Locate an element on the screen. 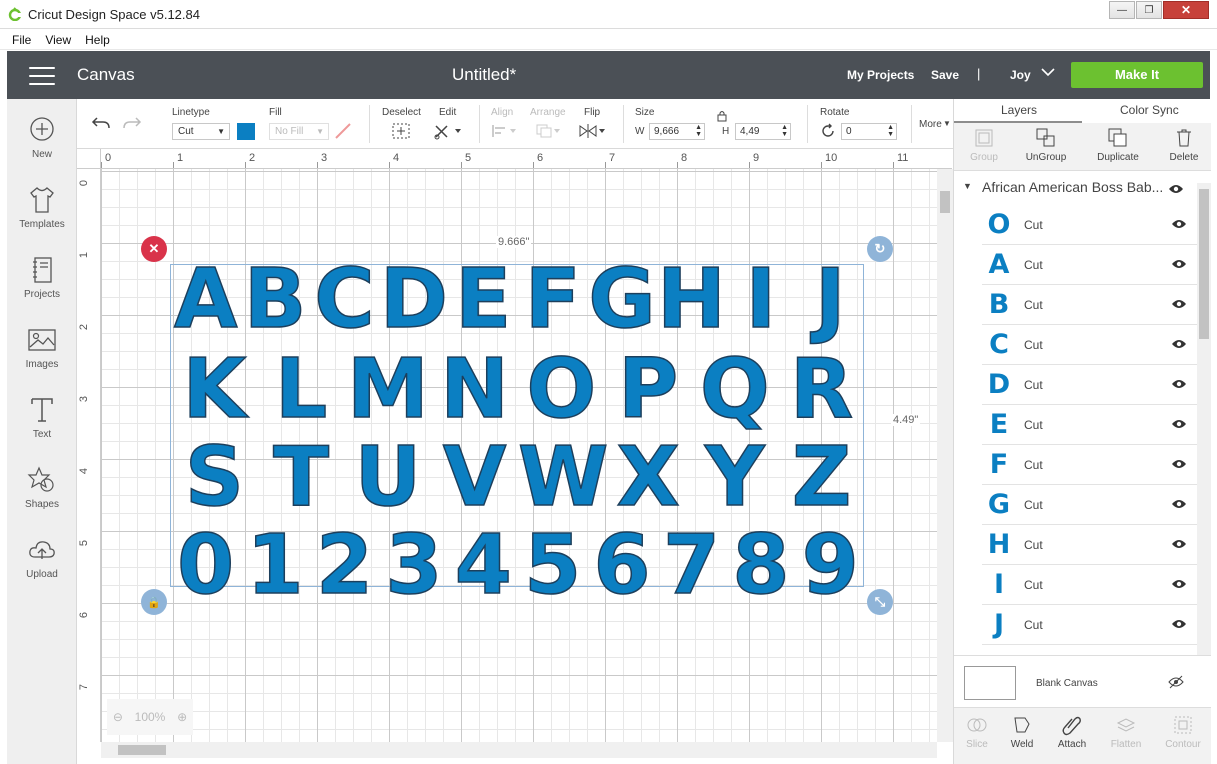 The width and height of the screenshot is (1217, 764). sidebar-item-images: Images is located at coordinates (42, 347).